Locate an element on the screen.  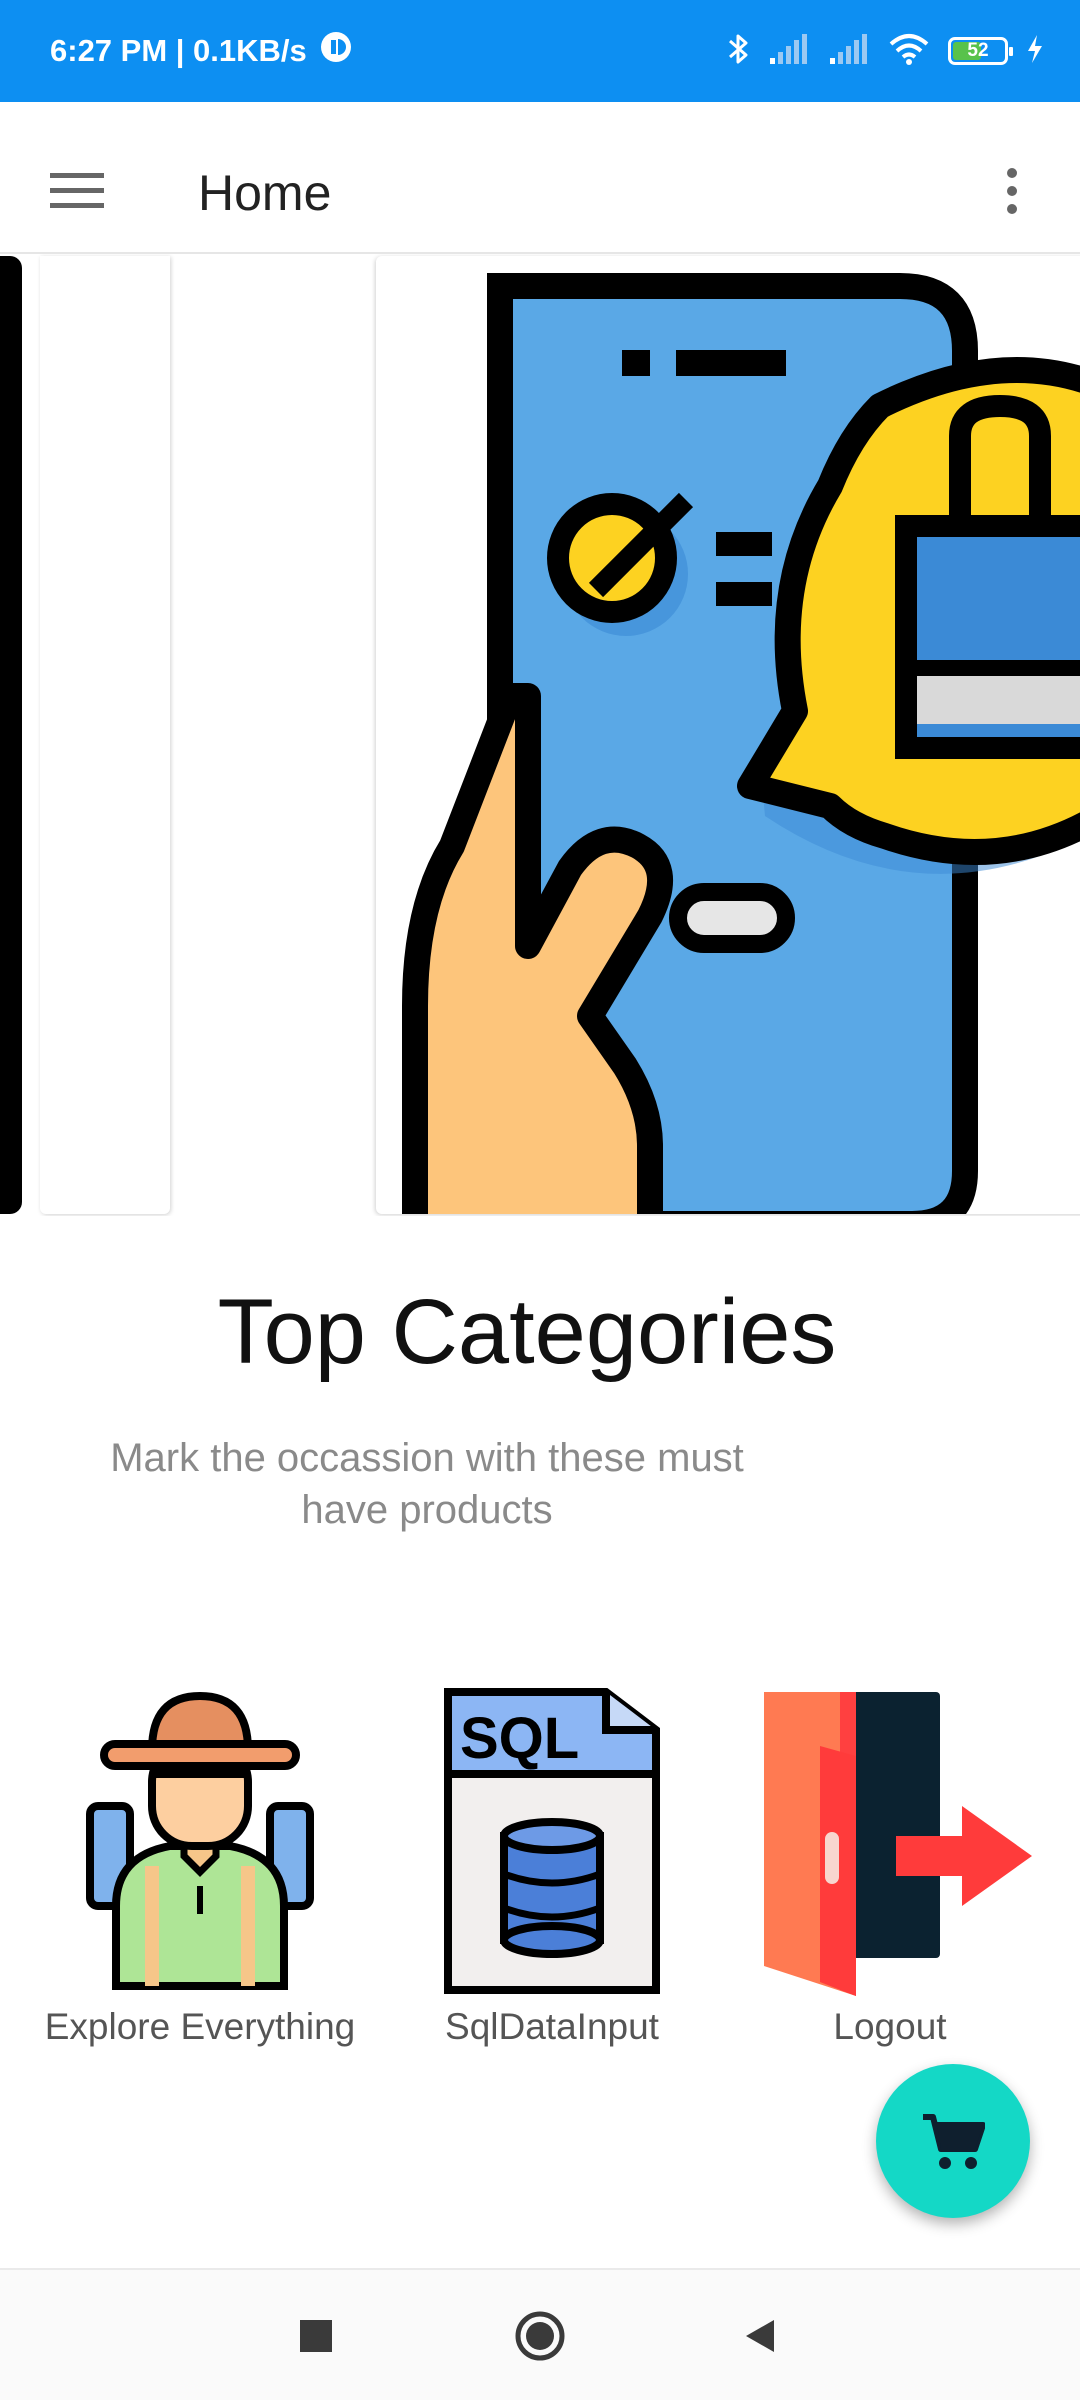
vpn-icon is located at coordinates (336, 51).